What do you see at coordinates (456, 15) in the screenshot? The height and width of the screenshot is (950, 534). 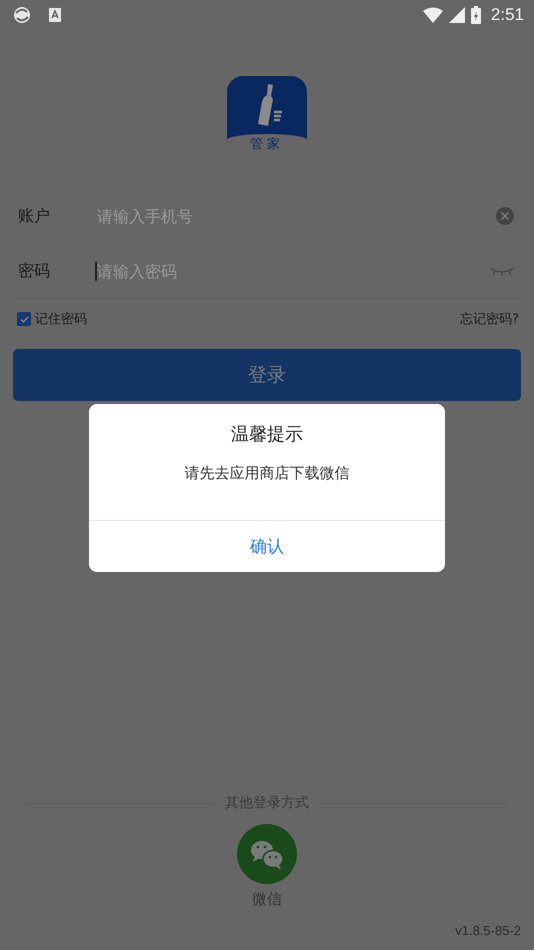 I see `signal-icon` at bounding box center [456, 15].